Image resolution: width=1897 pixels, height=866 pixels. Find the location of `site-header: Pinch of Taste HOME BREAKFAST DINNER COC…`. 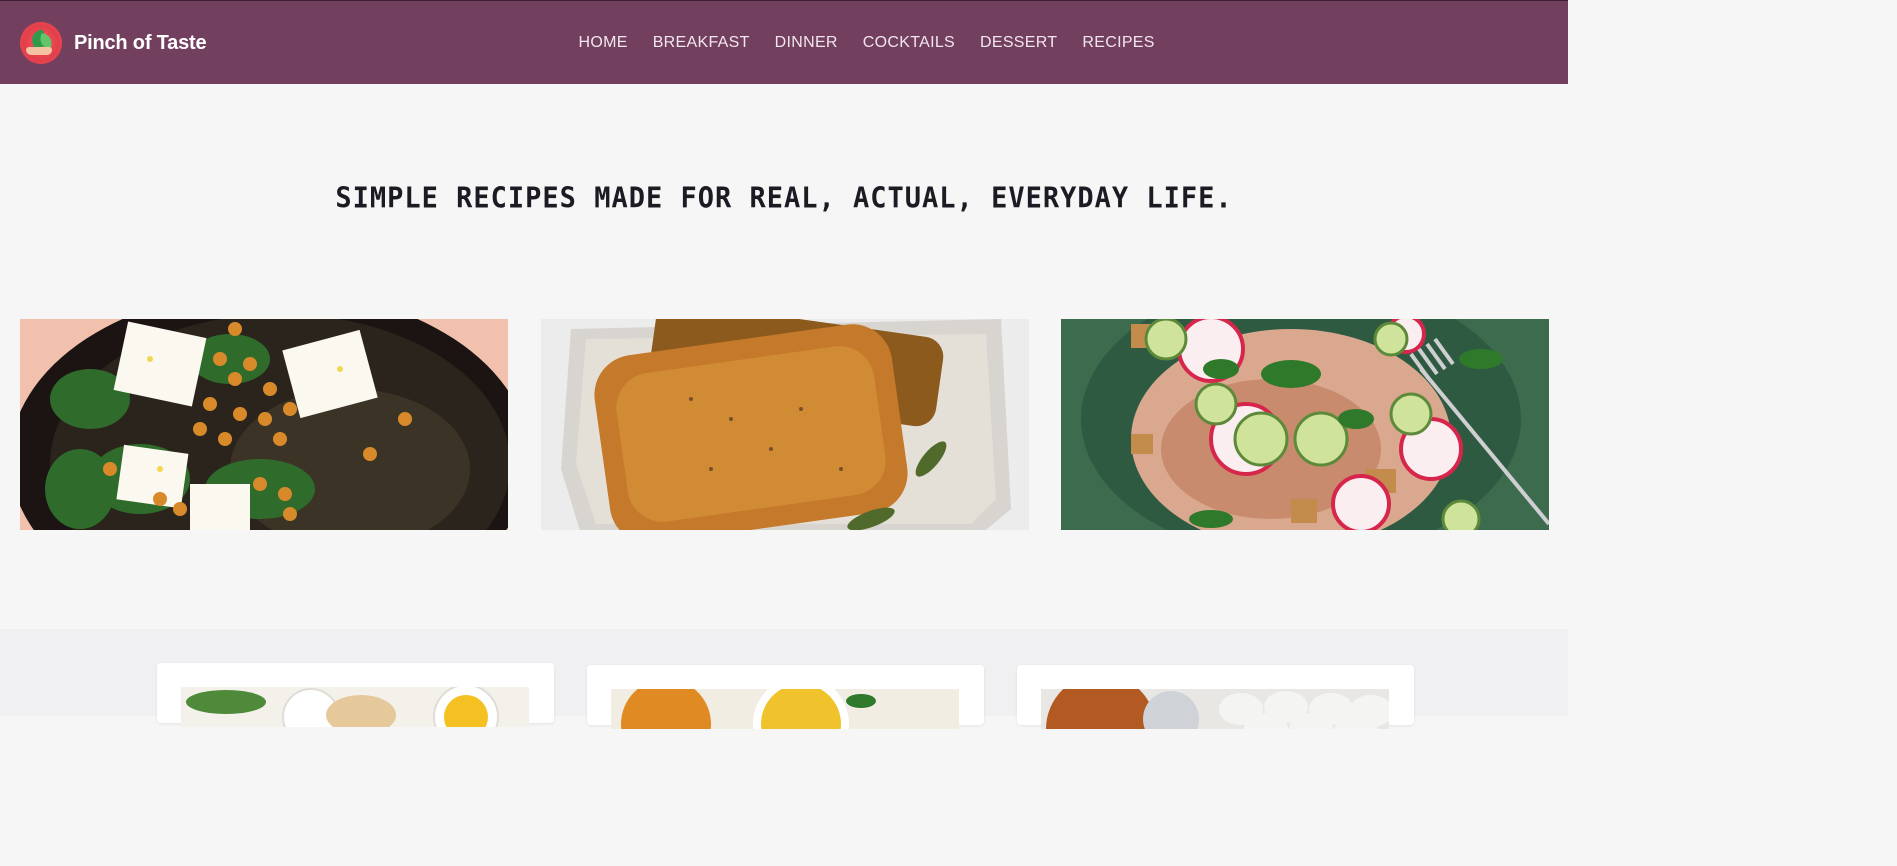

site-header: Pinch of Taste HOME BREAKFAST DINNER COC… is located at coordinates (784, 42).